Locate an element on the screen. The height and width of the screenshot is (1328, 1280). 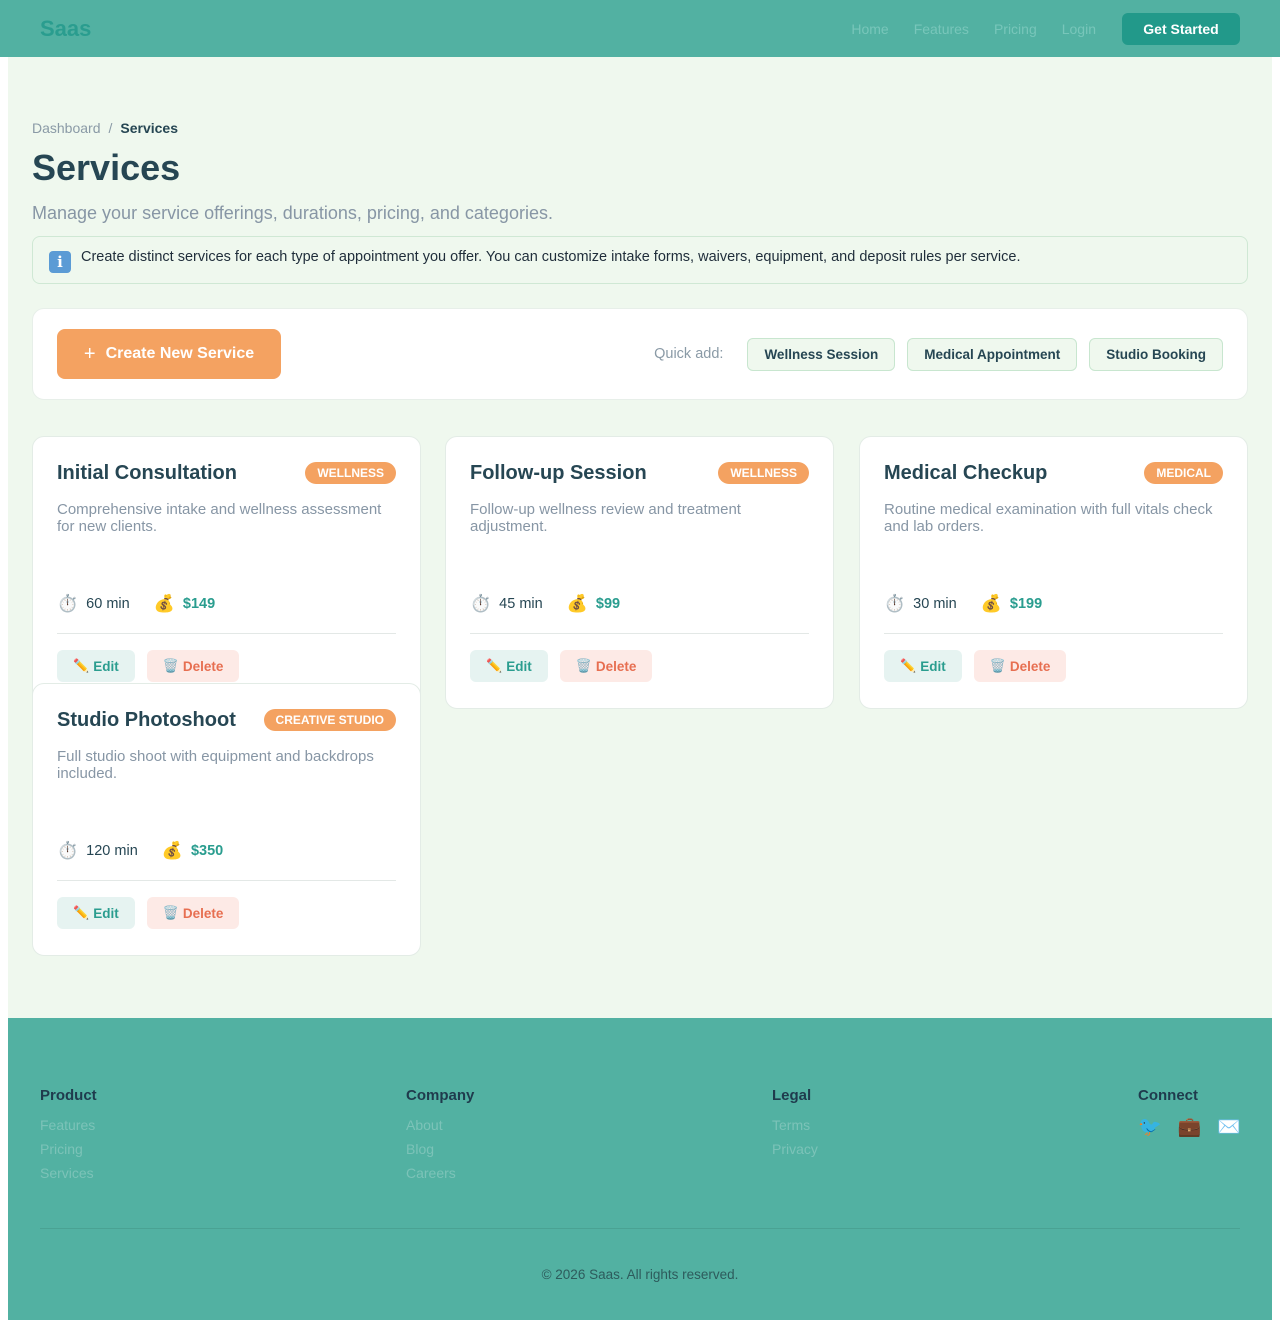
service-price: 💰 $350 is located at coordinates (192, 851).